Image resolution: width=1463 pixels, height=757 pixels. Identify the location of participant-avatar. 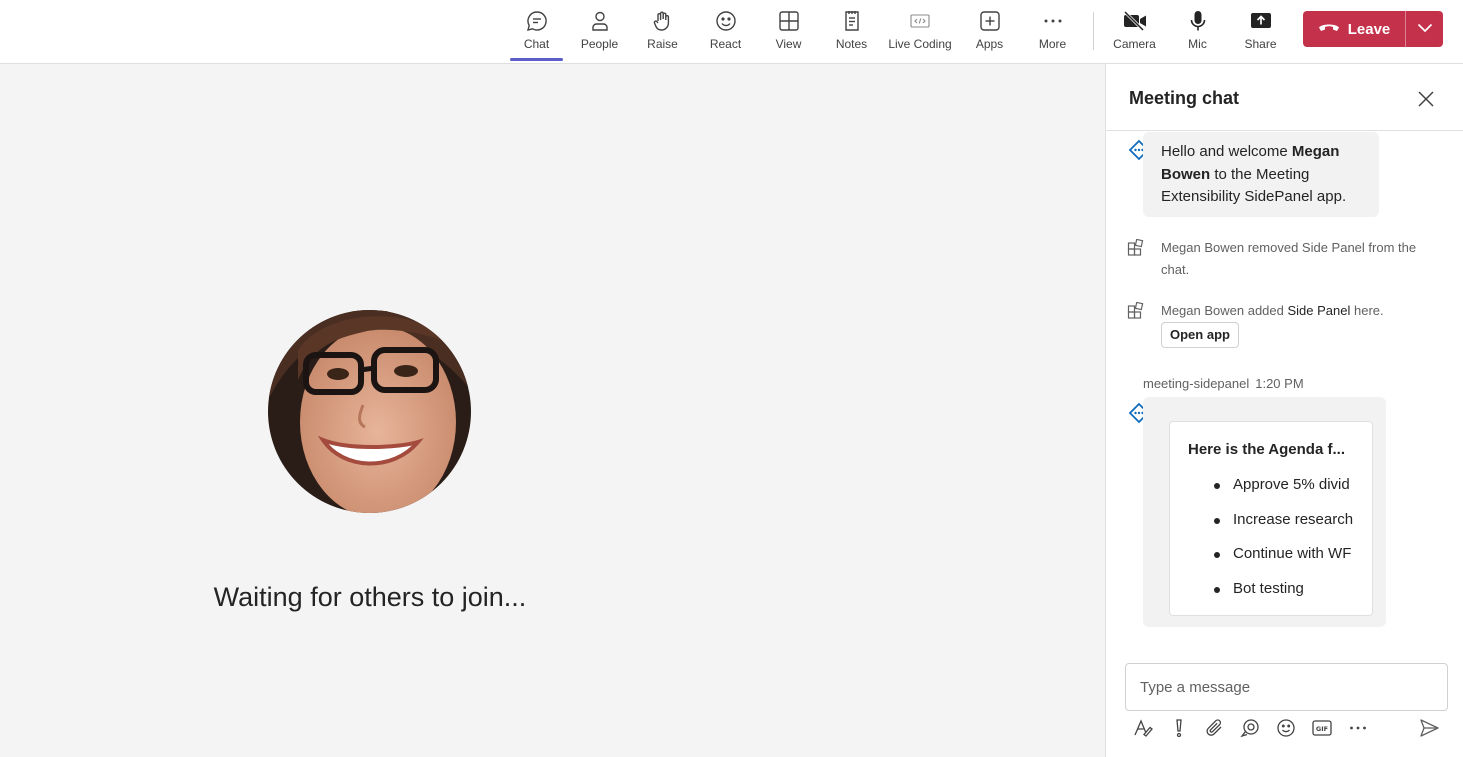
(369, 411).